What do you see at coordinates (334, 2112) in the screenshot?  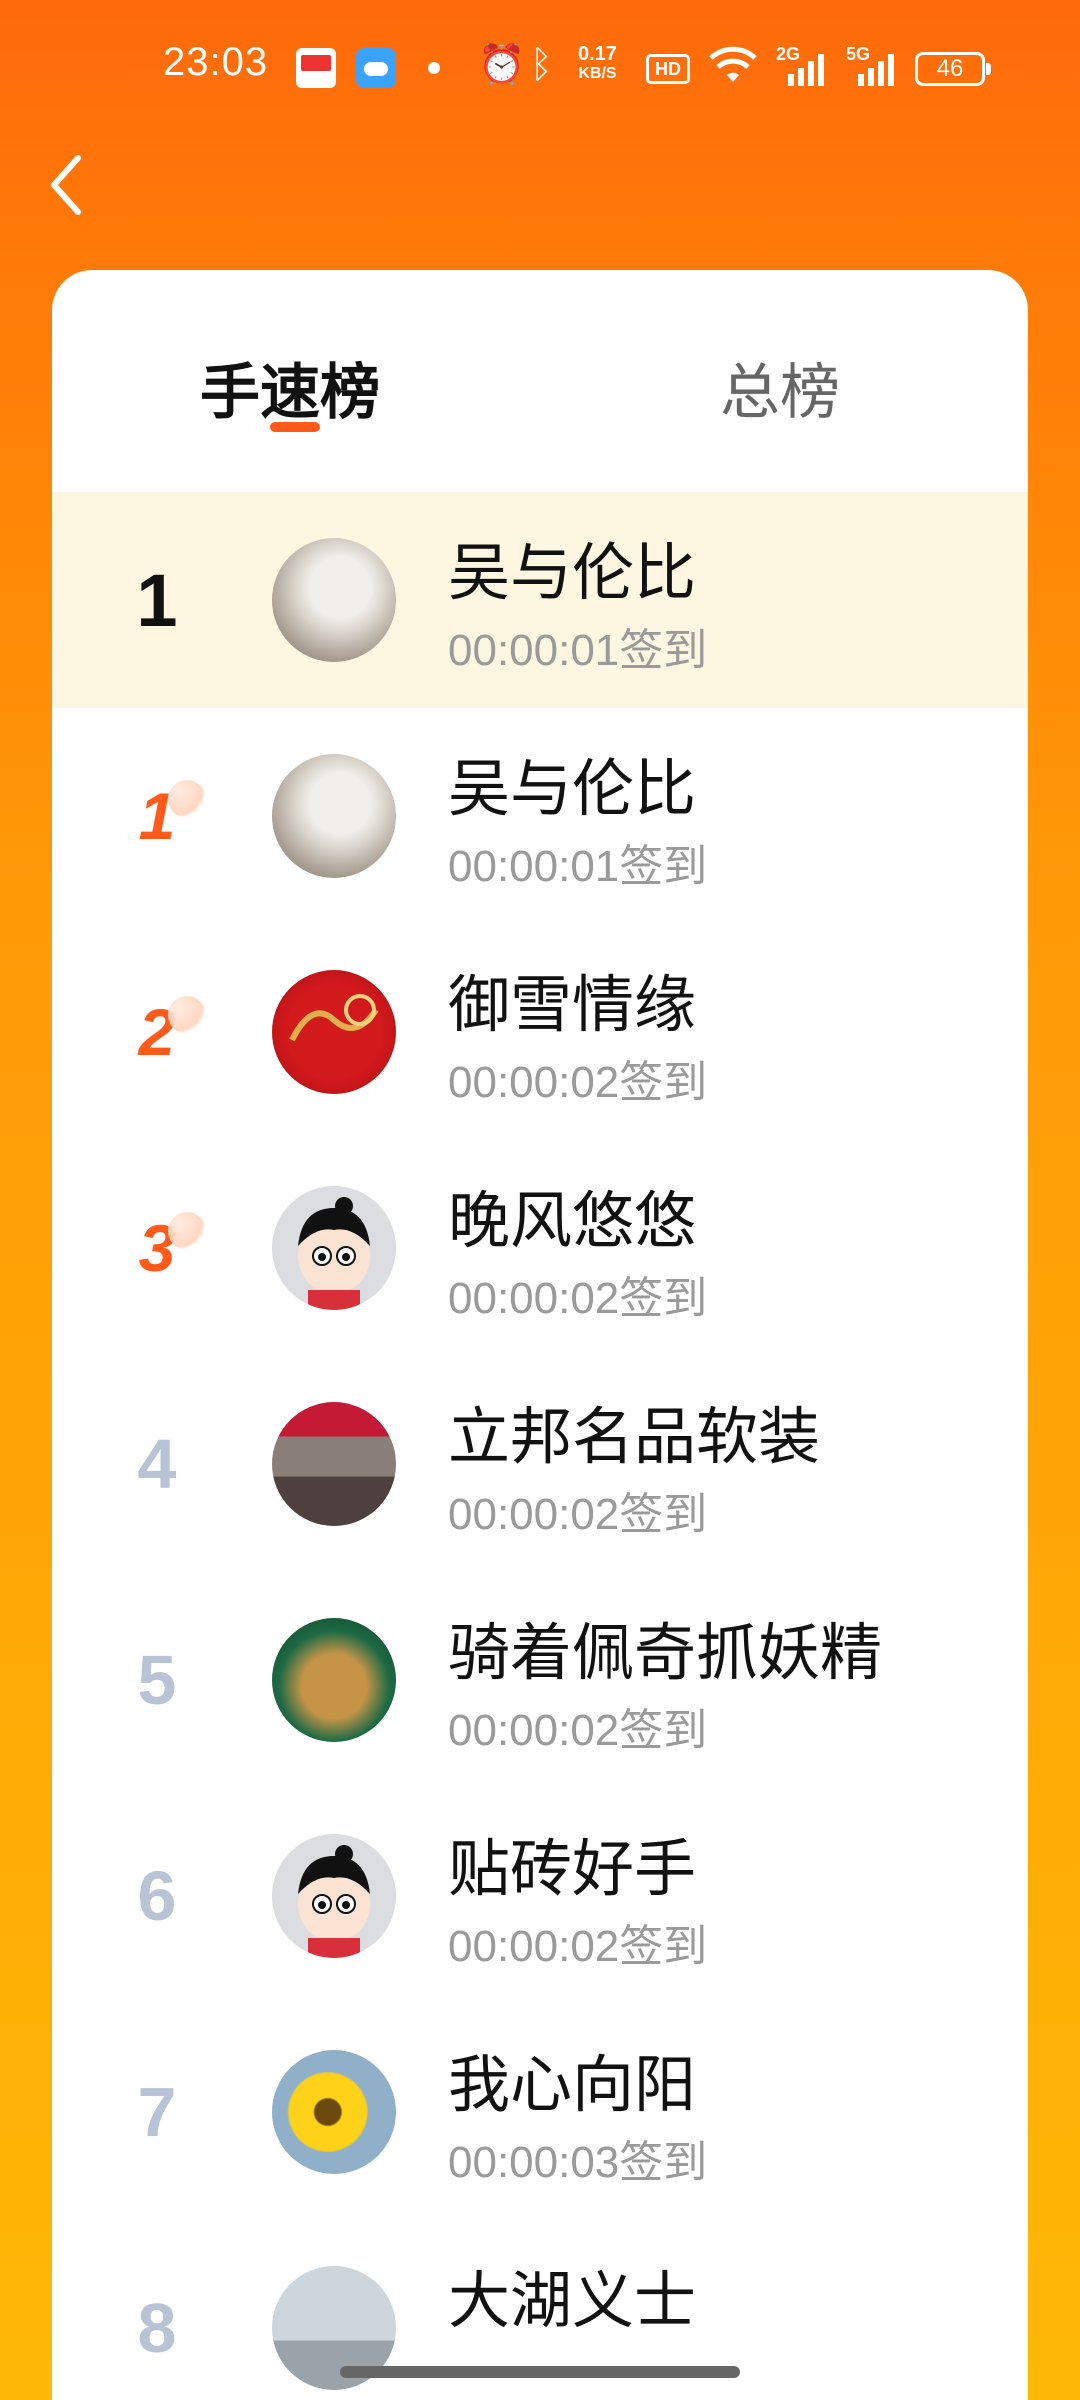 I see `sunflower-avatar` at bounding box center [334, 2112].